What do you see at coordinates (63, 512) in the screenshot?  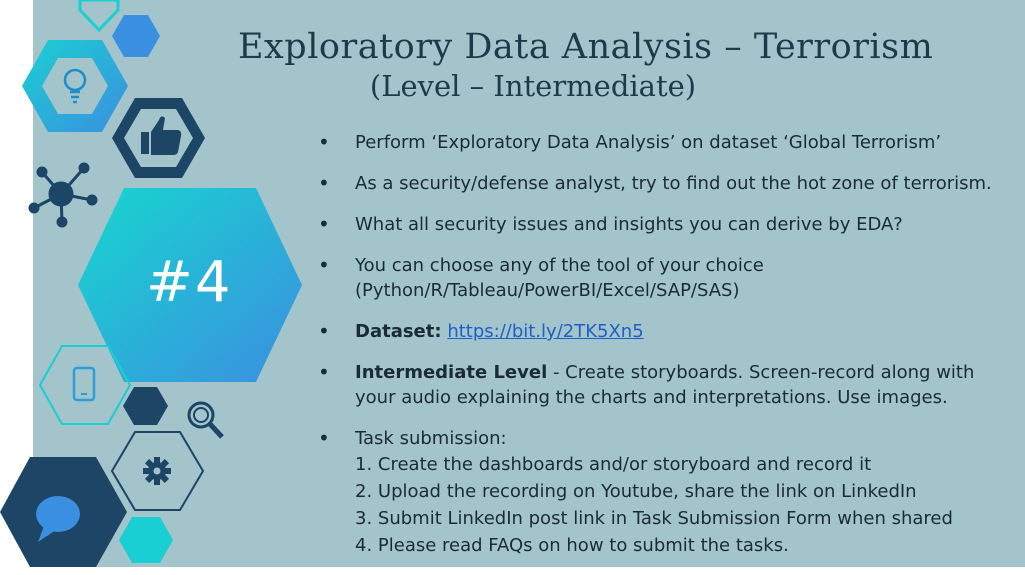 I see `chat-hexagon` at bounding box center [63, 512].